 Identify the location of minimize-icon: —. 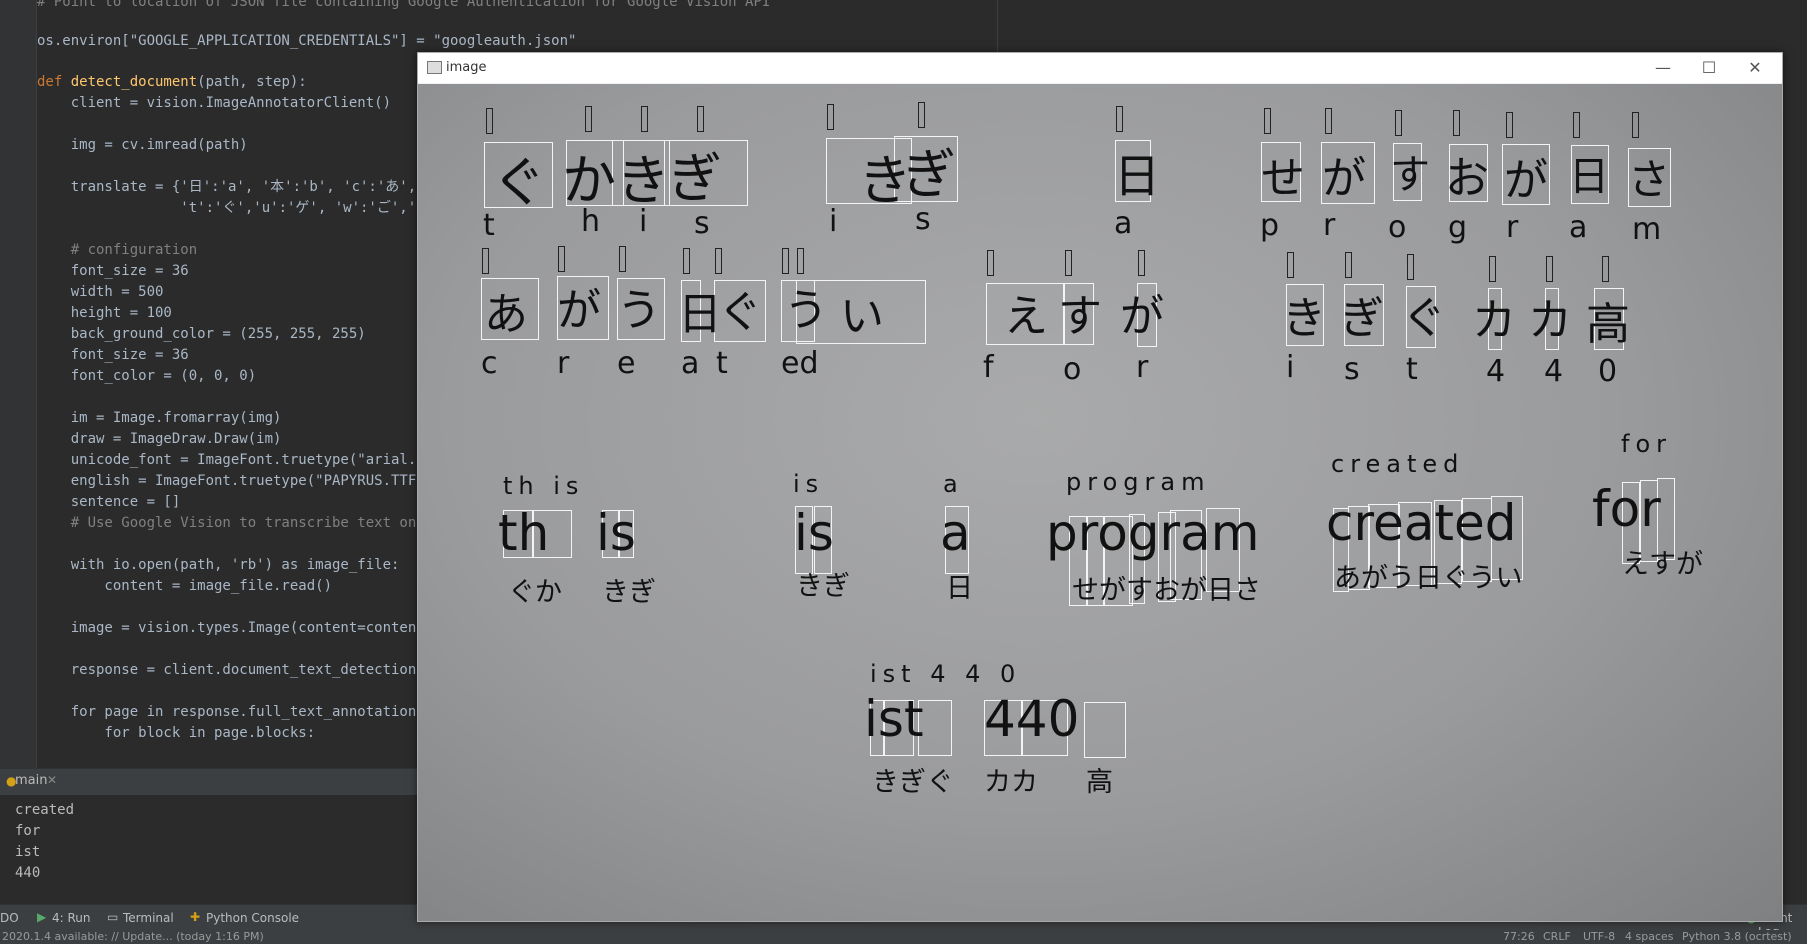
(1663, 68).